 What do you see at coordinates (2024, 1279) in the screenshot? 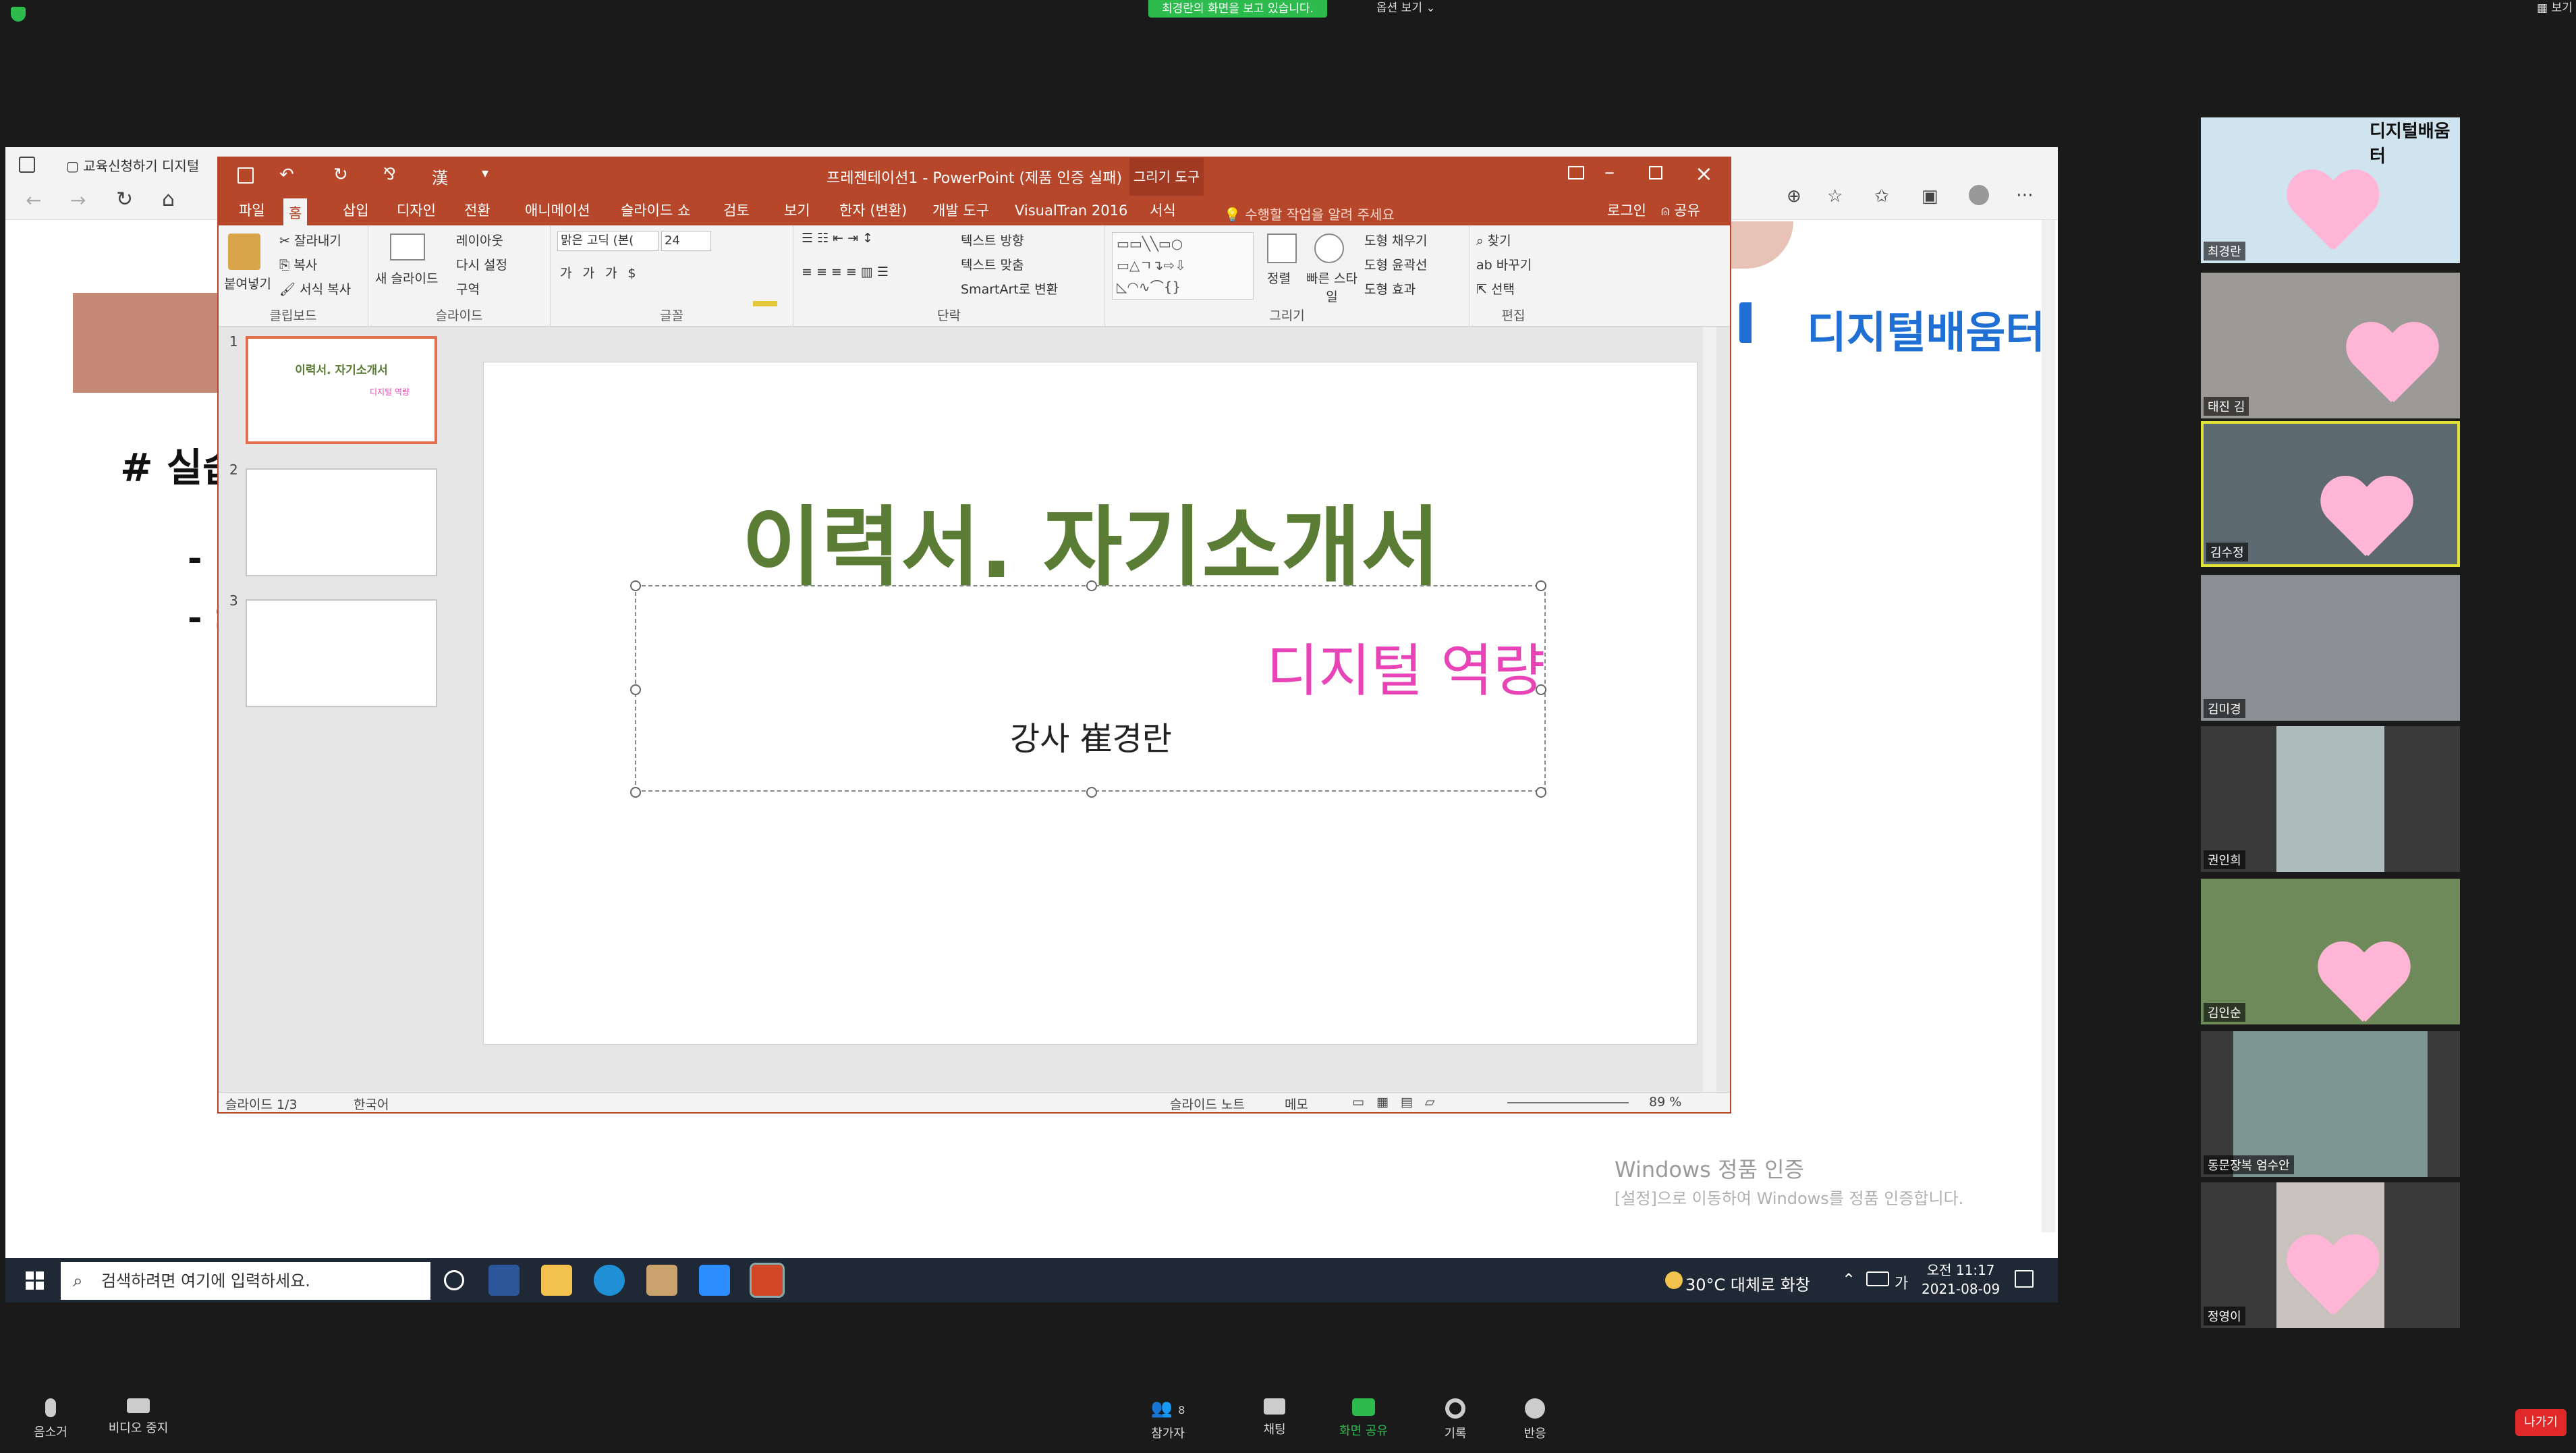
I see `notification-icon` at bounding box center [2024, 1279].